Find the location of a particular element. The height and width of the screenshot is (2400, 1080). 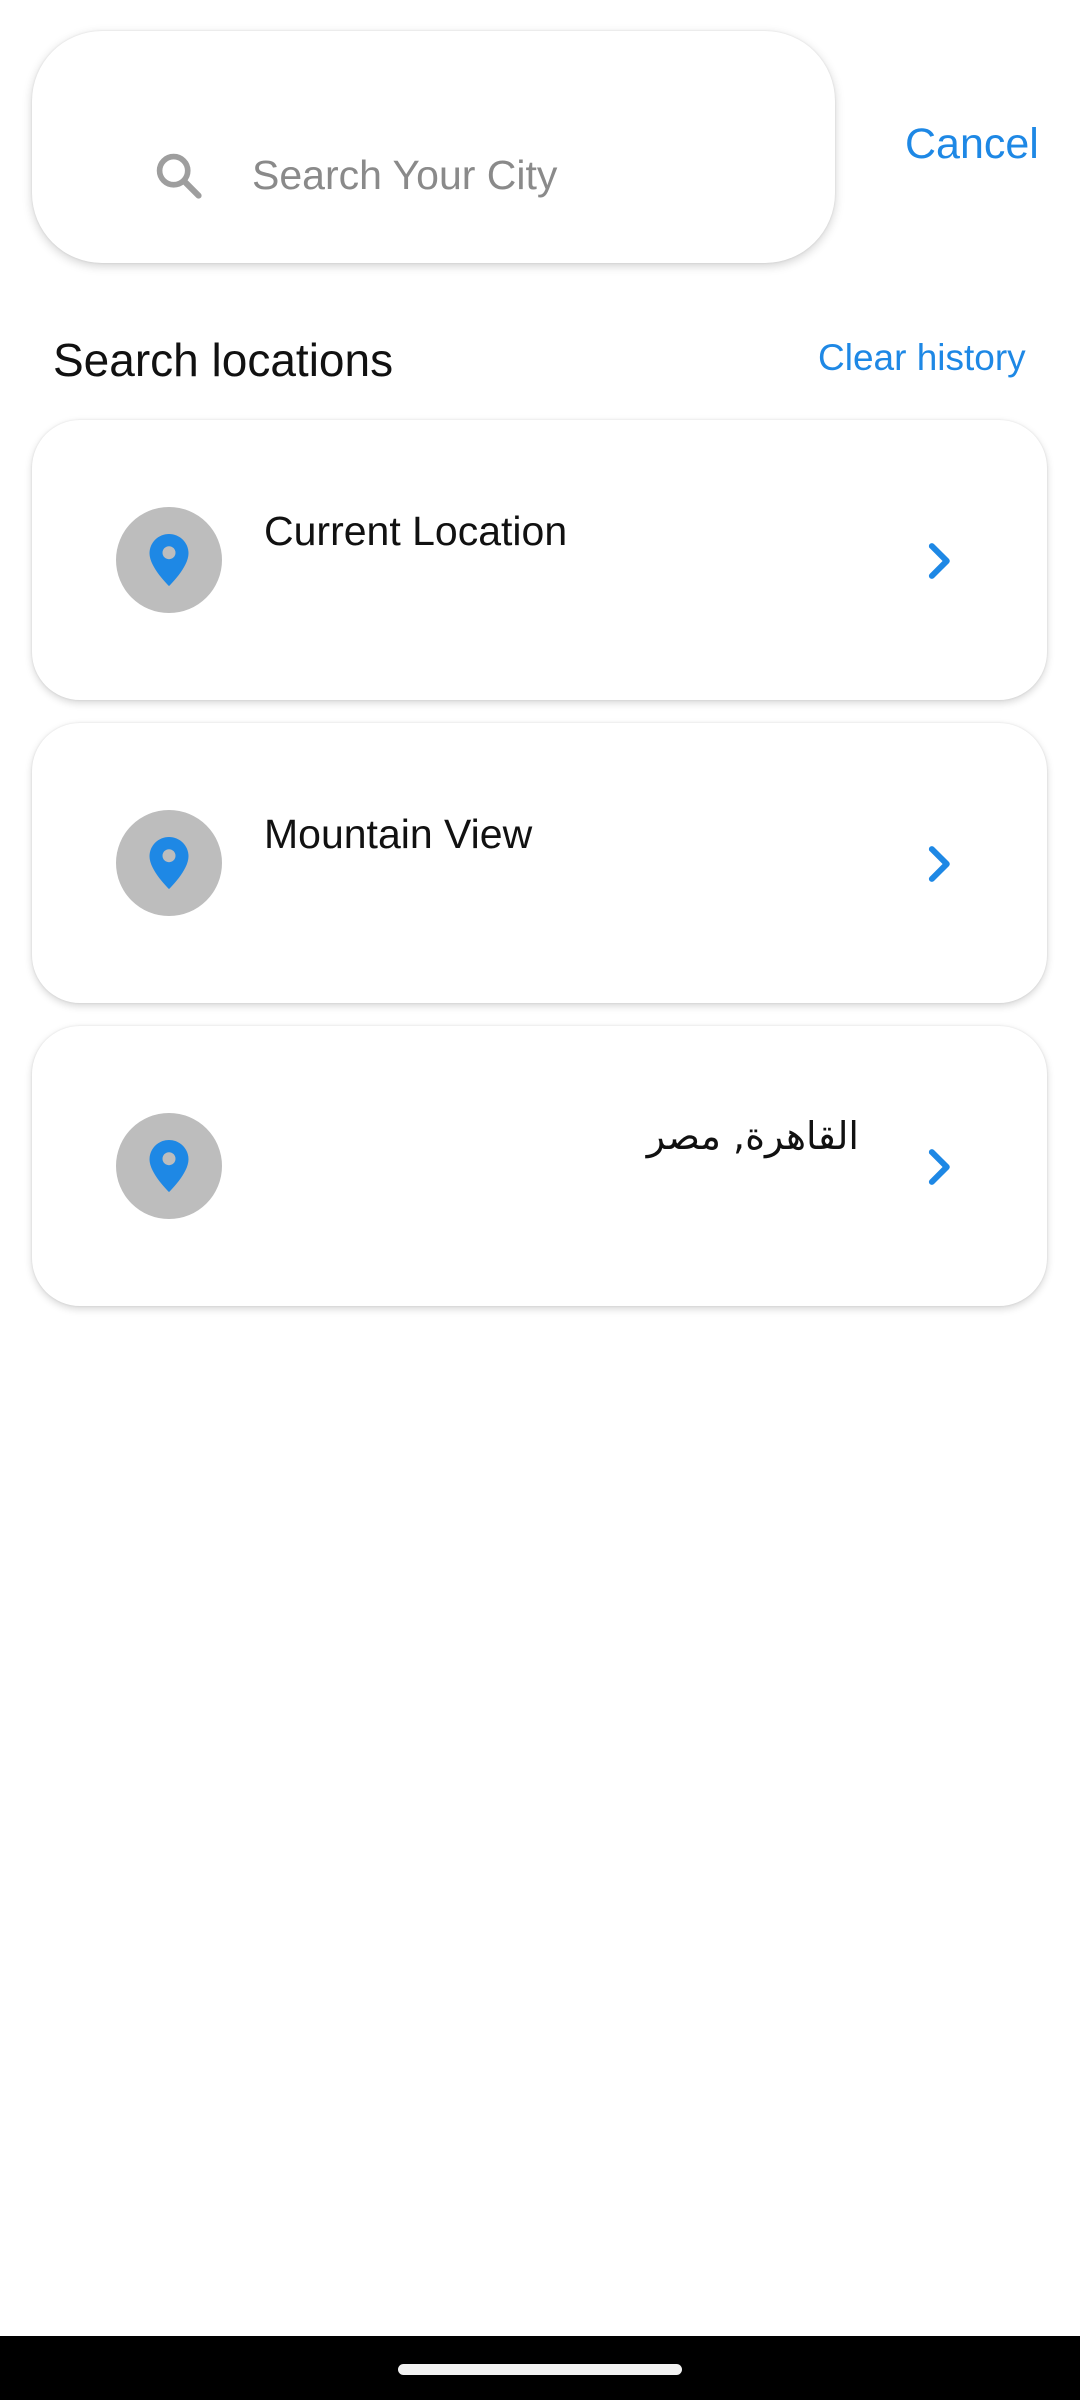

clear-history-button: Clear history is located at coordinates (922, 358).